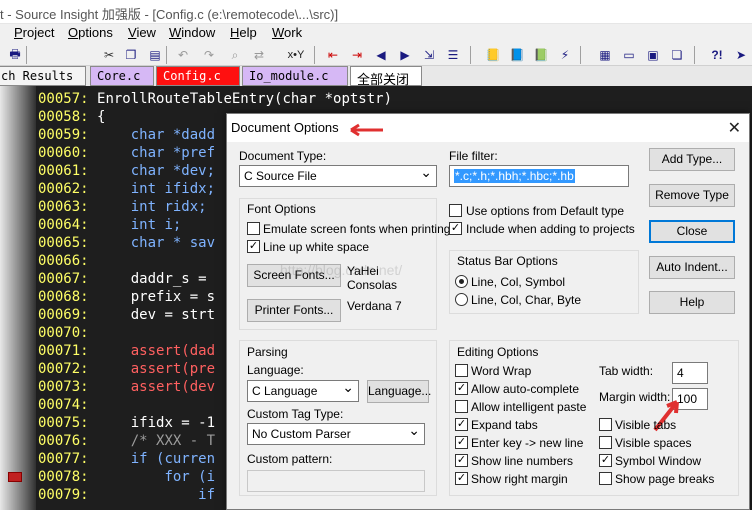  What do you see at coordinates (287, 32) in the screenshot?
I see `menu-work: Work` at bounding box center [287, 32].